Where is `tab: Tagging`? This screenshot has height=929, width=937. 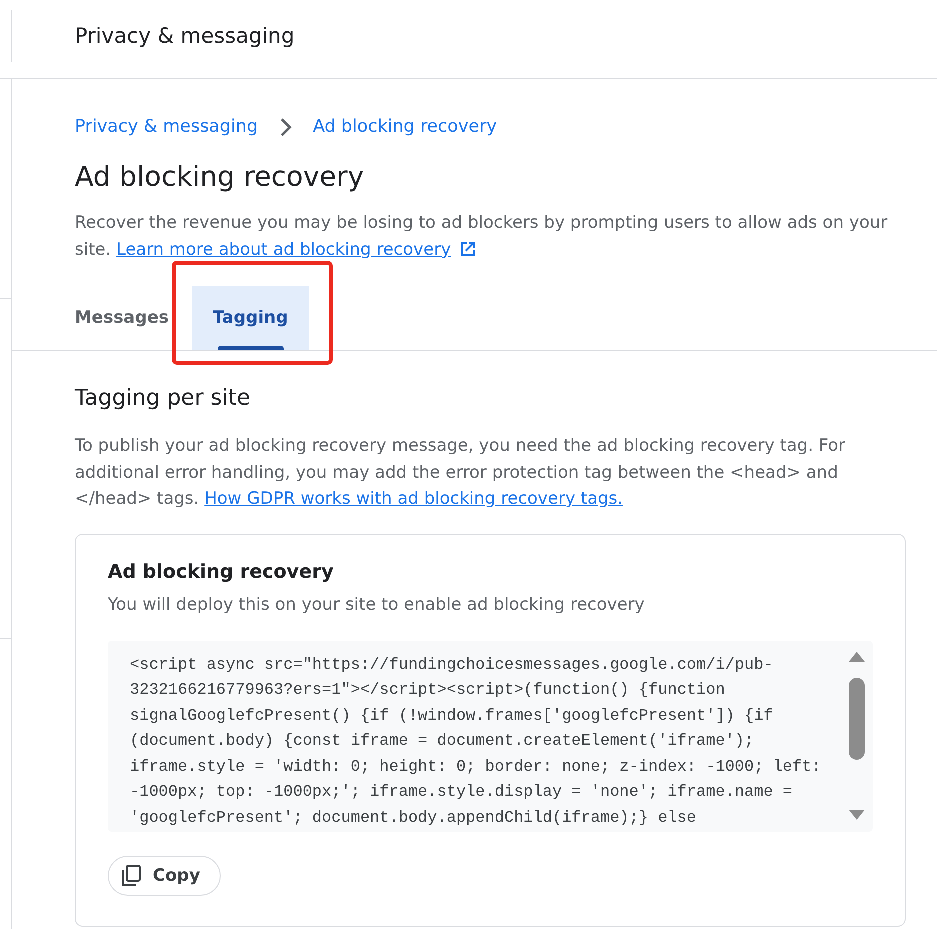 tab: Tagging is located at coordinates (251, 318).